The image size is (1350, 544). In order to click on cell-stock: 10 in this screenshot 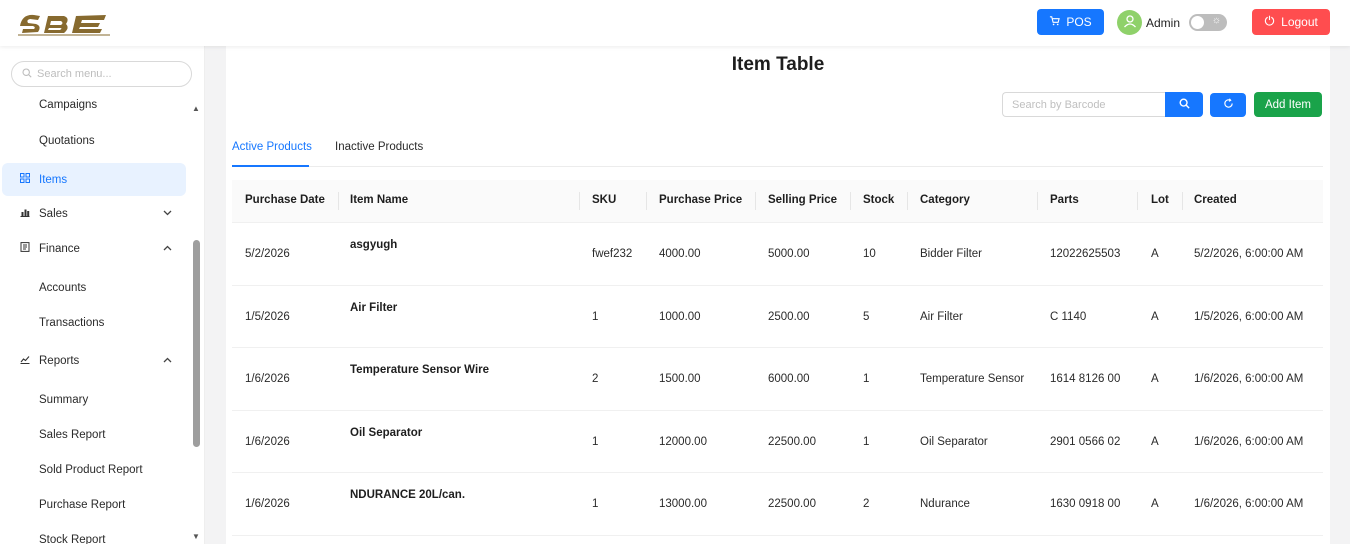, I will do `click(869, 254)`.